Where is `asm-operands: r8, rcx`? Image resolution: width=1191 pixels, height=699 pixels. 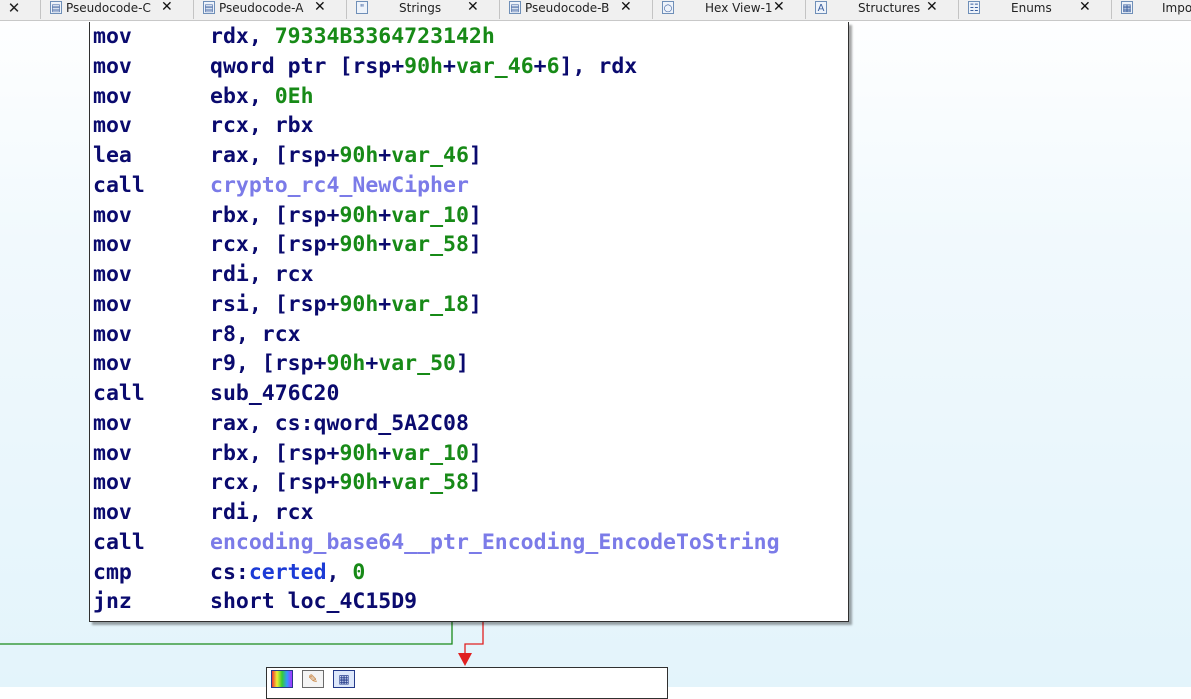
asm-operands: r8, rcx is located at coordinates (255, 335).